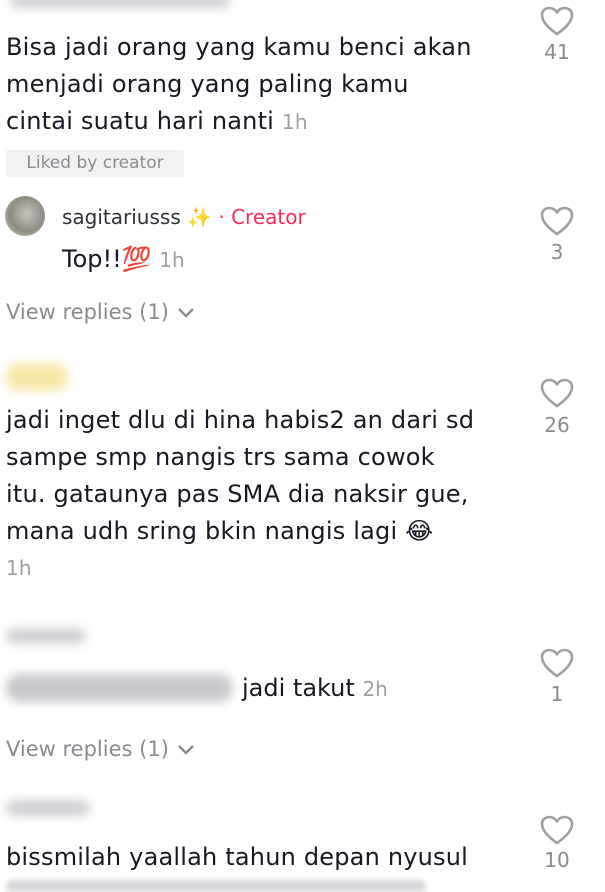 Image resolution: width=605 pixels, height=892 pixels. What do you see at coordinates (262, 217) in the screenshot?
I see `creator-label: · Creator` at bounding box center [262, 217].